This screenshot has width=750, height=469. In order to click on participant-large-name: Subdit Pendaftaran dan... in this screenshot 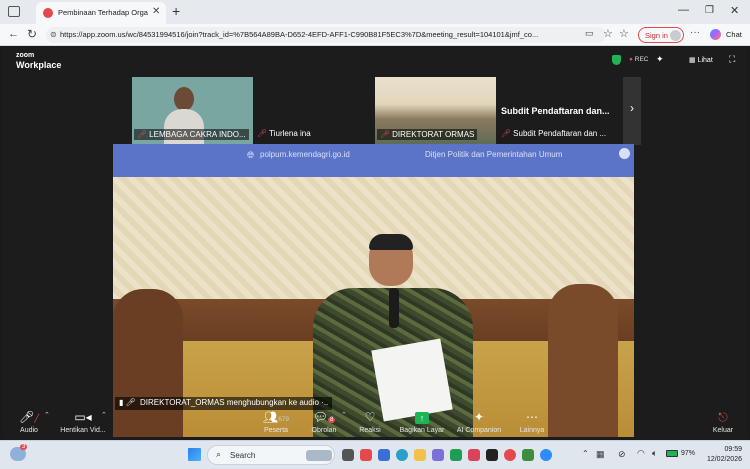, I will do `click(555, 111)`.